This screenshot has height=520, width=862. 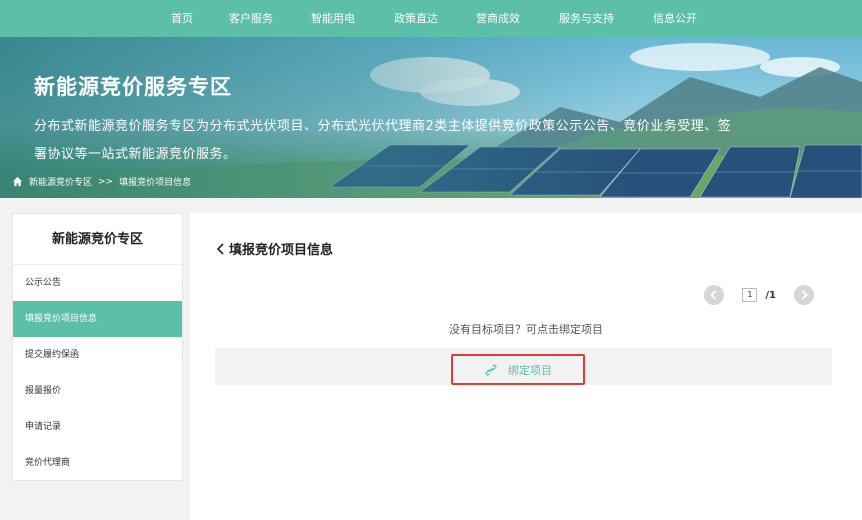 I want to click on sidebar-item-announcements: 公示公告, so click(x=97, y=283).